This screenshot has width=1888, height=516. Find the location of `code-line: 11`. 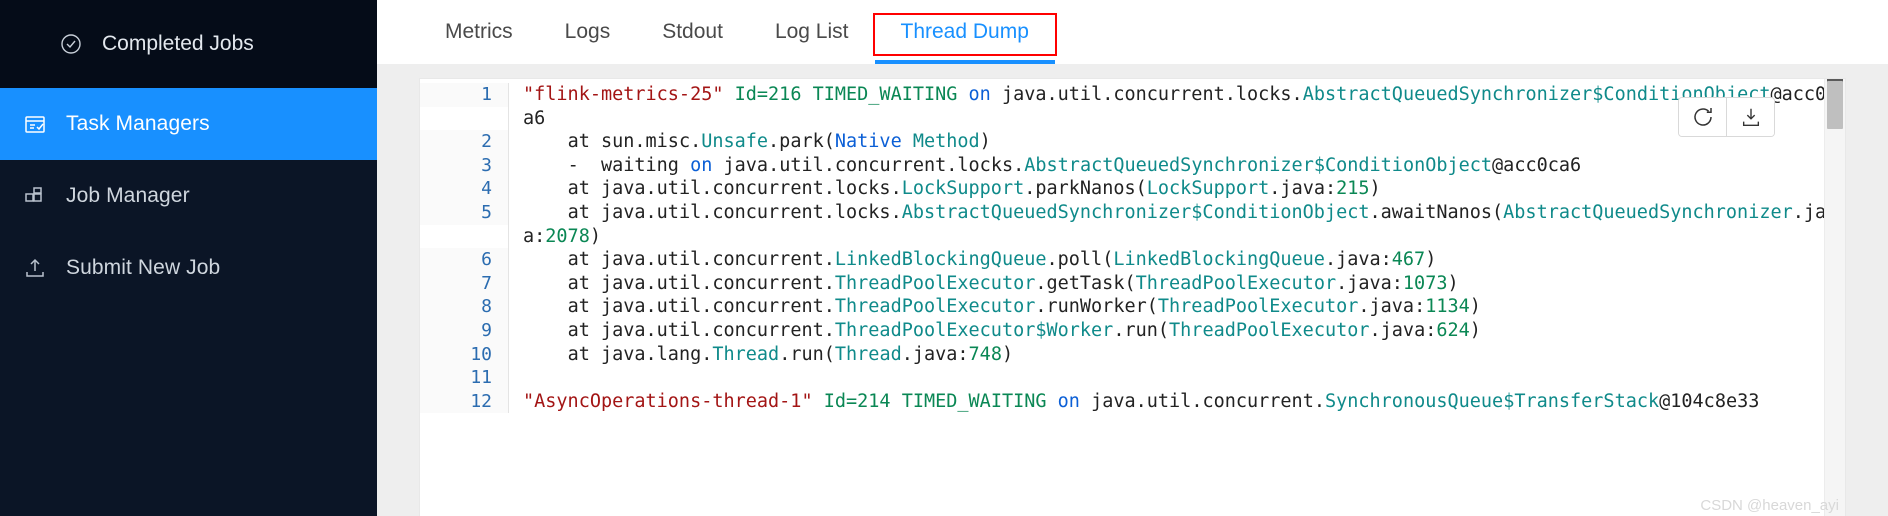

code-line: 11 is located at coordinates (1132, 378).